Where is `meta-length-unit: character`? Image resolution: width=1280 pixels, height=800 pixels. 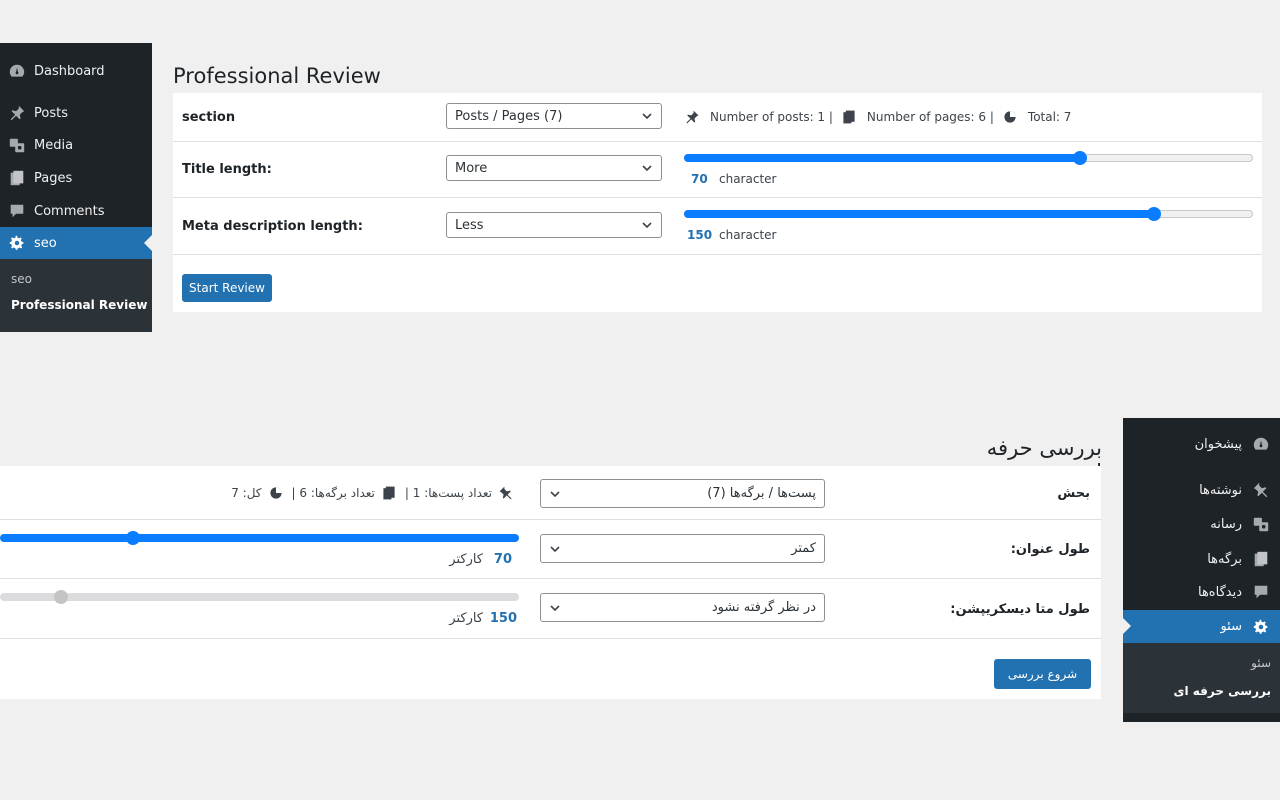 meta-length-unit: character is located at coordinates (748, 235).